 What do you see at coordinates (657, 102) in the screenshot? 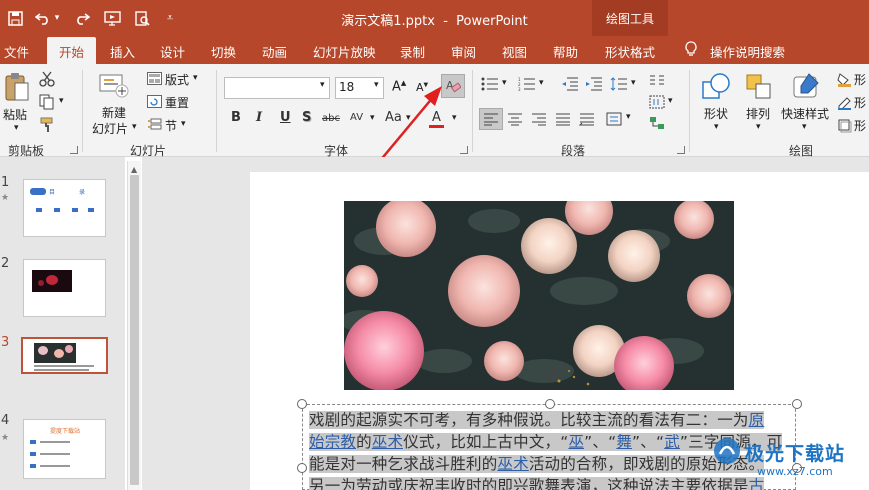
I see `text-direction-icon` at bounding box center [657, 102].